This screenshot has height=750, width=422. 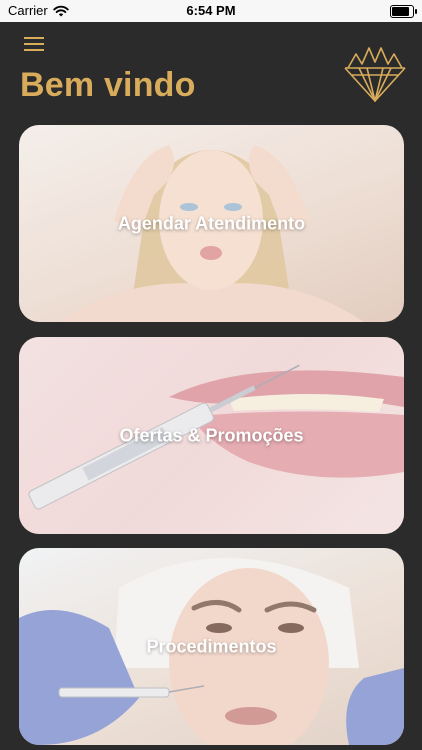 I want to click on card-label: Procedimentos, so click(x=211, y=646).